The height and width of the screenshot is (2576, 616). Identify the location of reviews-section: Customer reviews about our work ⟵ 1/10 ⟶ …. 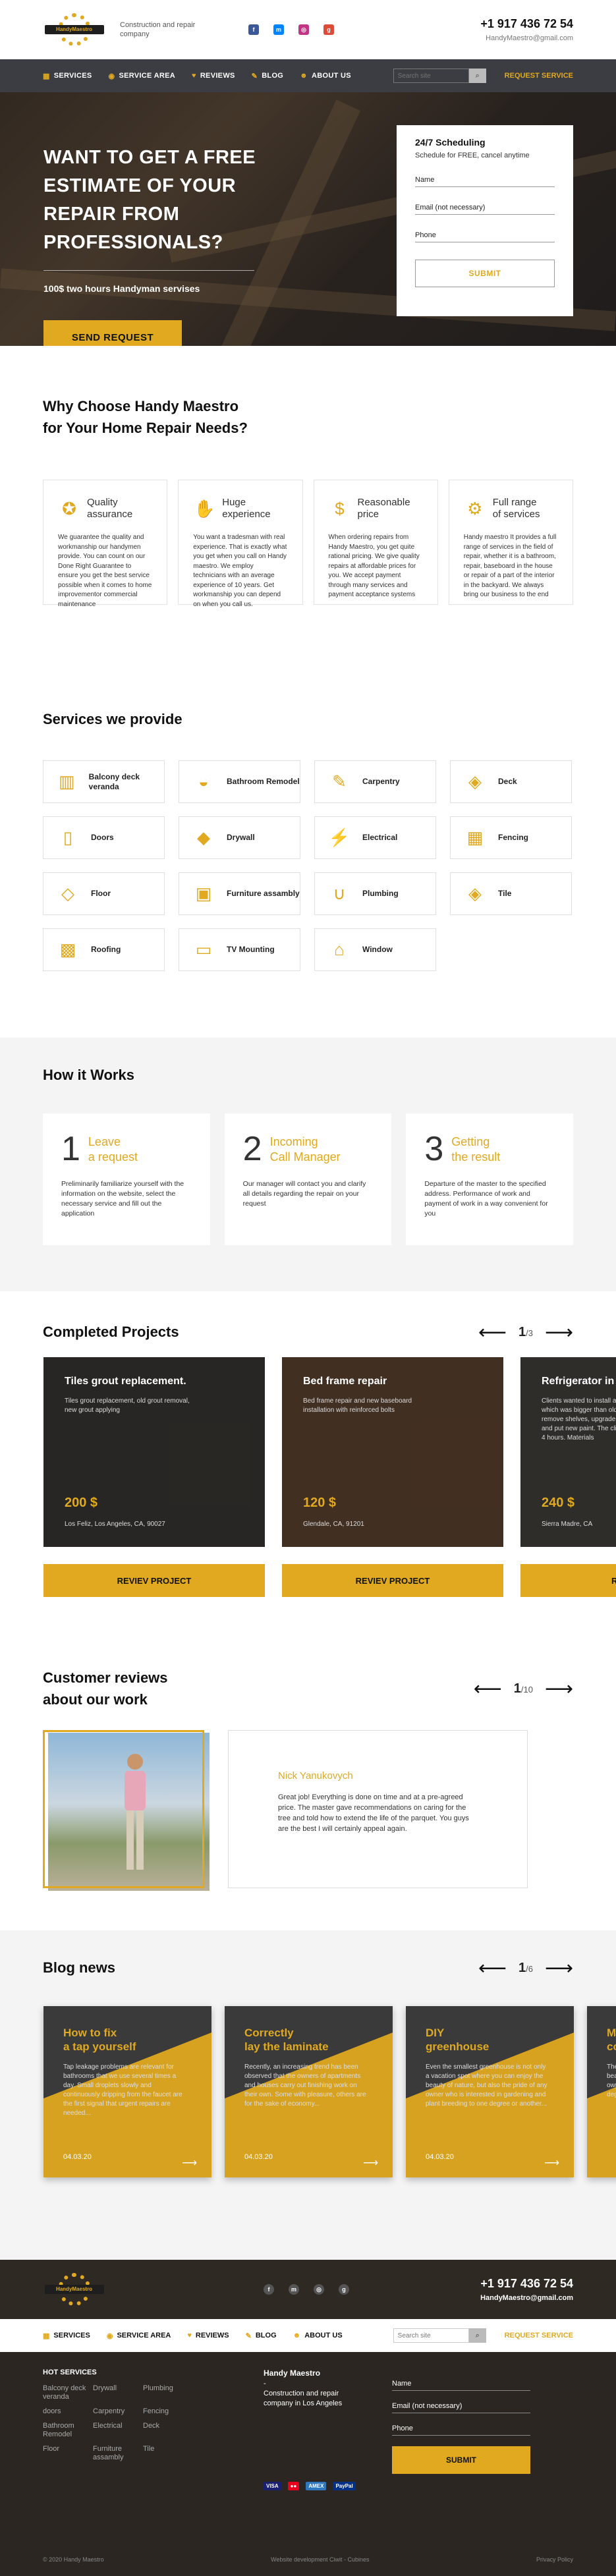
(308, 1795).